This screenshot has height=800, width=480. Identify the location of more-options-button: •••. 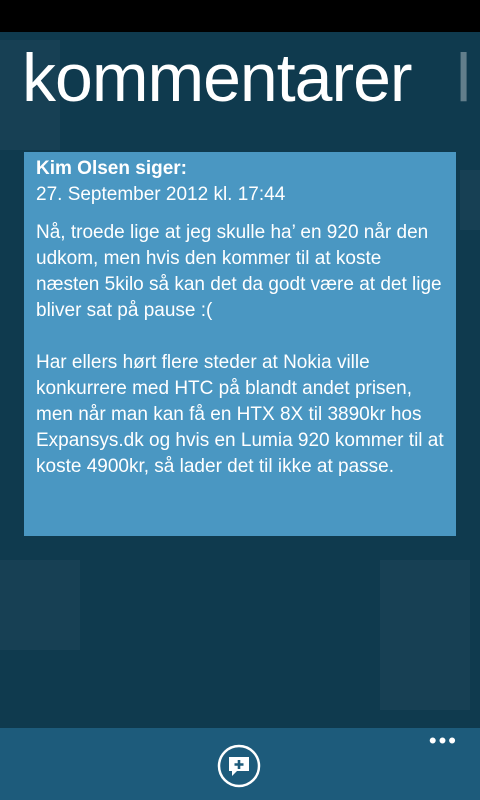
(443, 741).